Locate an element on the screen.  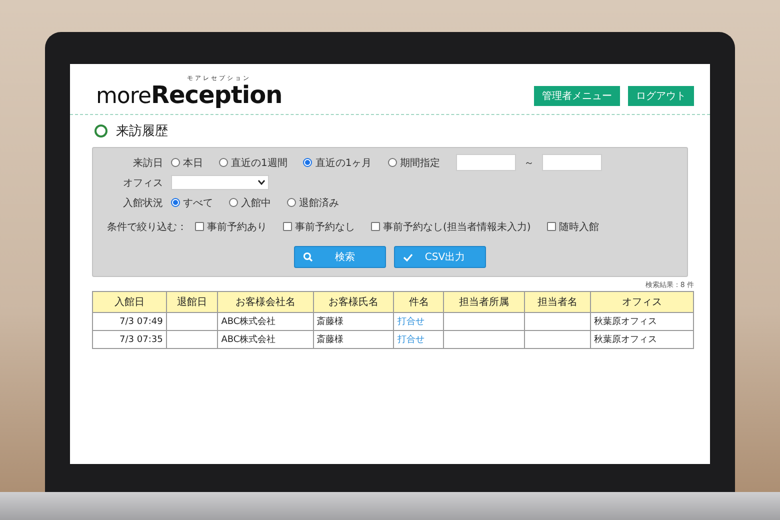
radio-option: 退館済み is located at coordinates (313, 203).